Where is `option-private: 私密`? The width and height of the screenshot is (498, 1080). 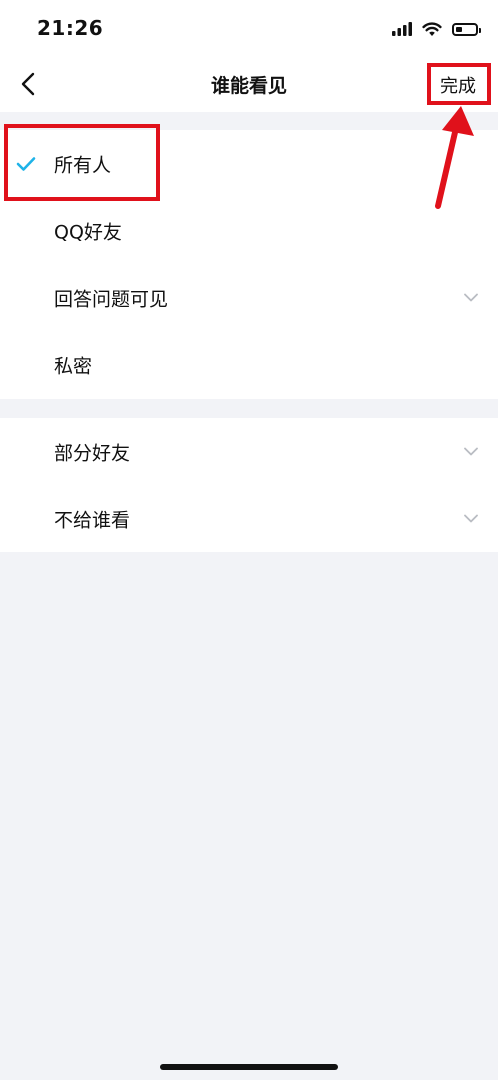 option-private: 私密 is located at coordinates (249, 364).